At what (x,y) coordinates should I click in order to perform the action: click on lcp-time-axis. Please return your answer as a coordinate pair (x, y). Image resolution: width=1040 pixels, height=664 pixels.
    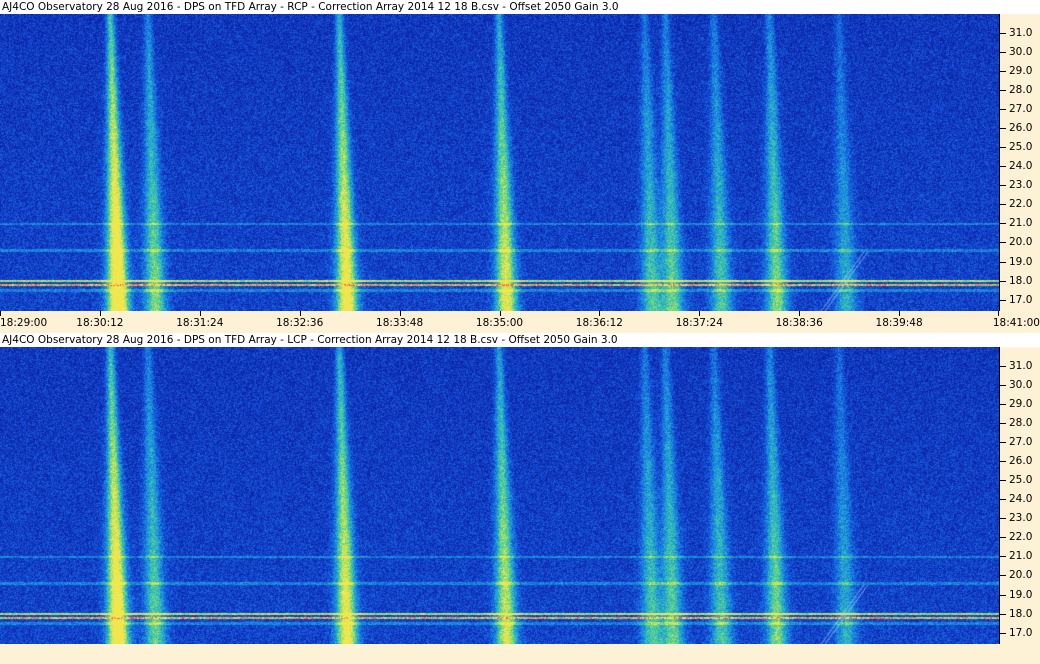
    Looking at the image, I should click on (520, 654).